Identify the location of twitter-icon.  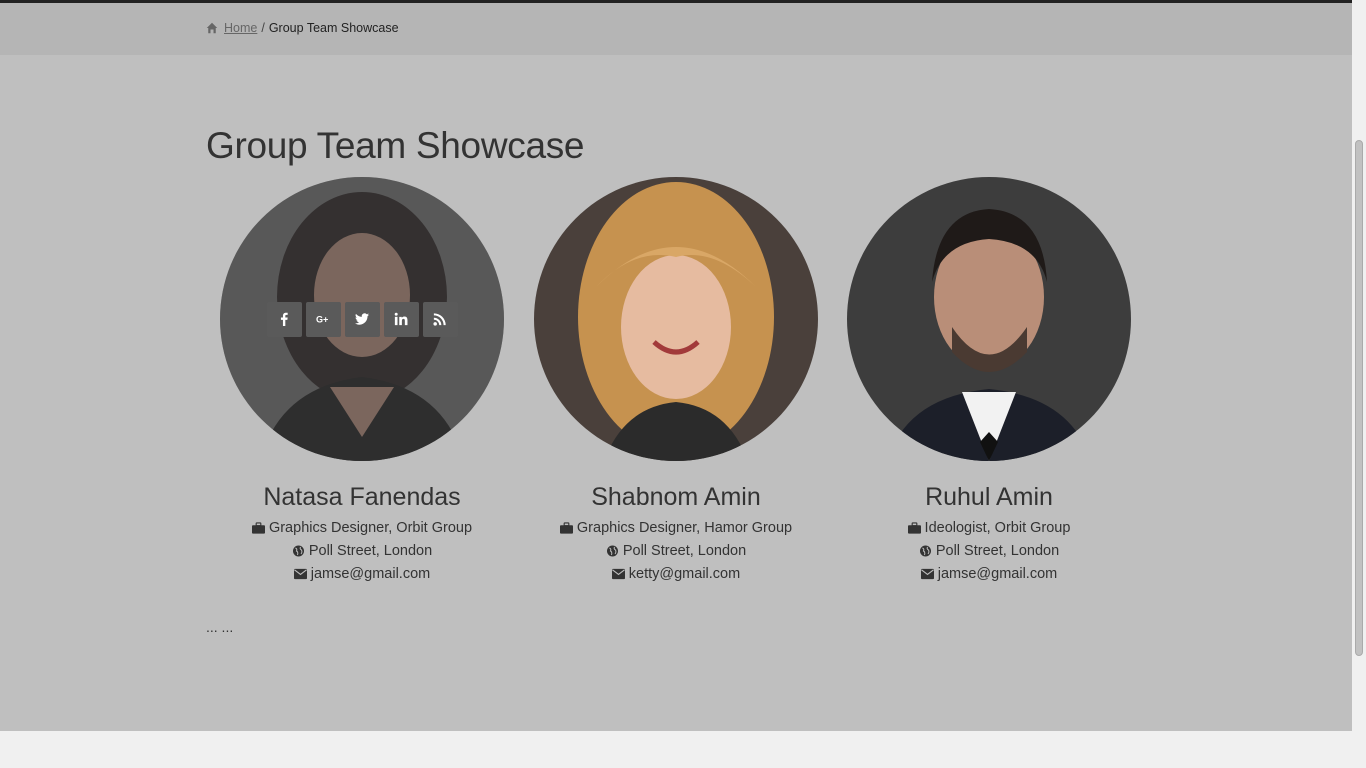
(362, 319).